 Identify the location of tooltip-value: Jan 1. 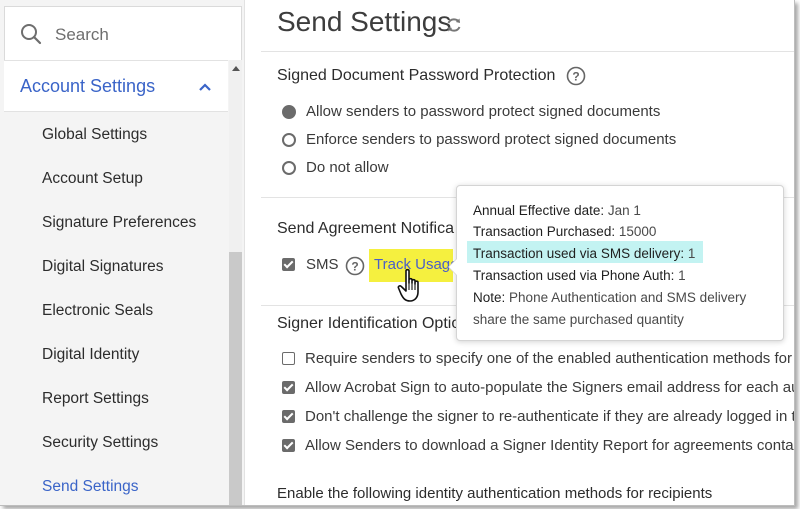
(624, 210).